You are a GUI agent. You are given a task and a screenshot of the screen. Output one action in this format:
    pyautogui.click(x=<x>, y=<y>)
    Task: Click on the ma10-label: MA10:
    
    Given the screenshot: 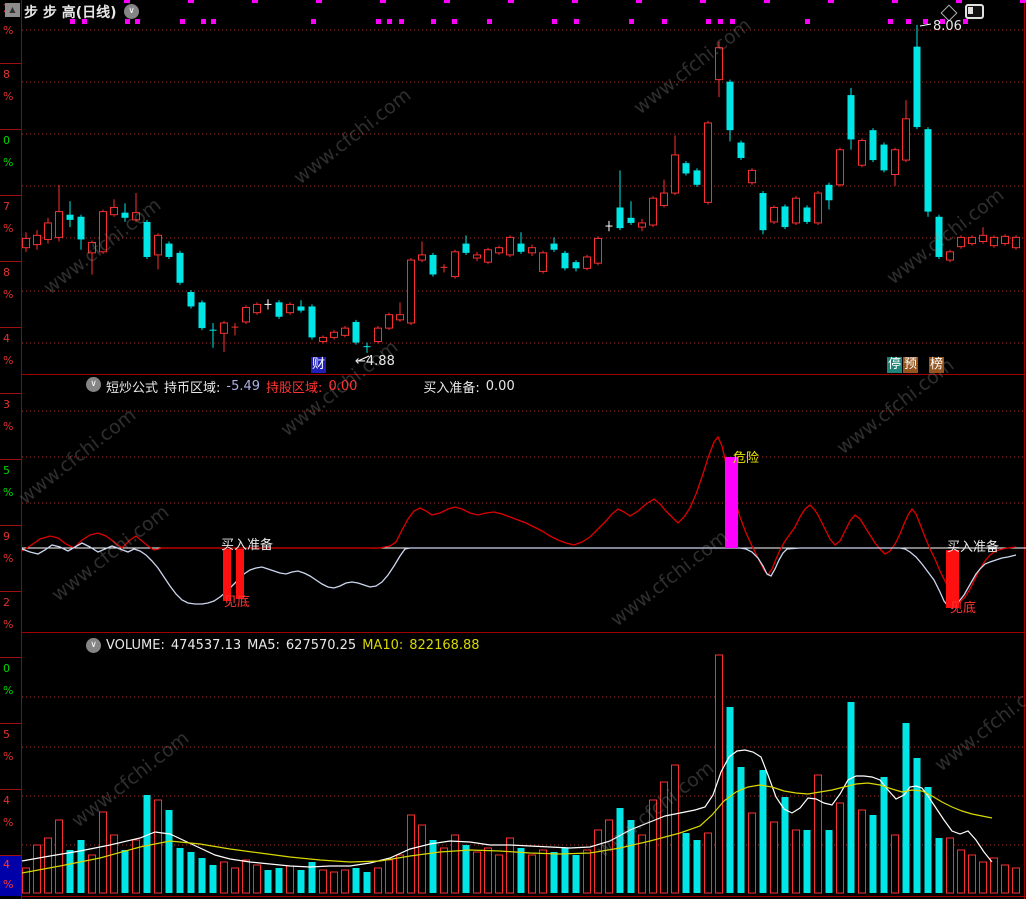 What is the action you would take?
    pyautogui.click(x=383, y=645)
    